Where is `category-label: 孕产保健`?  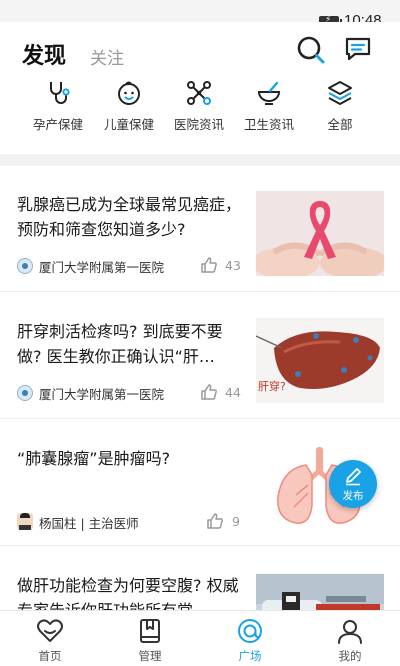 category-label: 孕产保健 is located at coordinates (57, 124).